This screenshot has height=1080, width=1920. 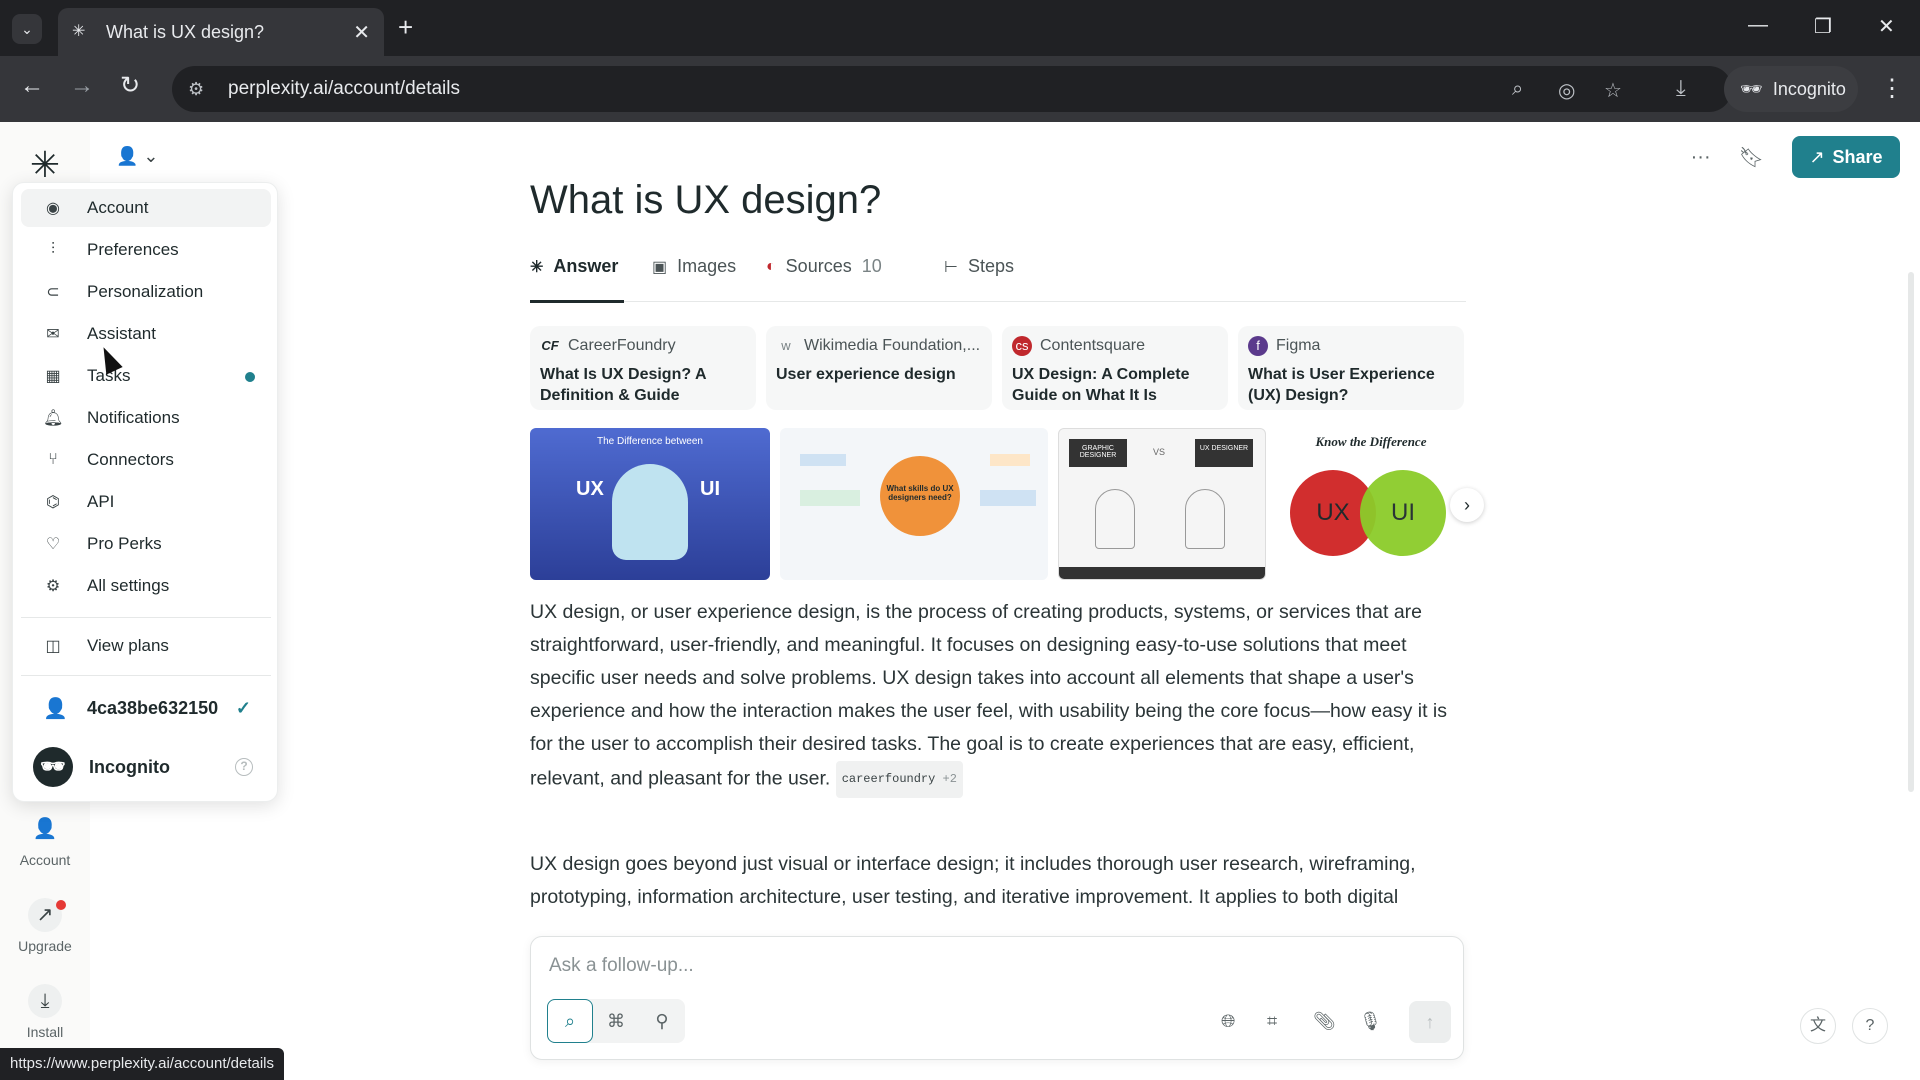 I want to click on tab-title: What is UX design?, so click(x=185, y=31).